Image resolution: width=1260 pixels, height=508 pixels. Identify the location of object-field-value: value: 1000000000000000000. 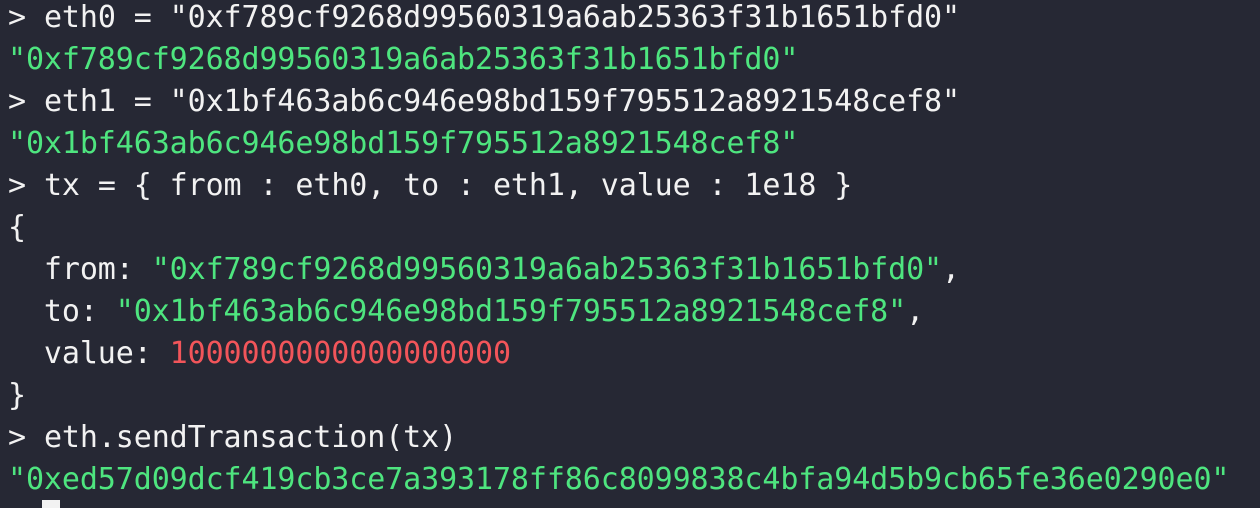
(634, 357).